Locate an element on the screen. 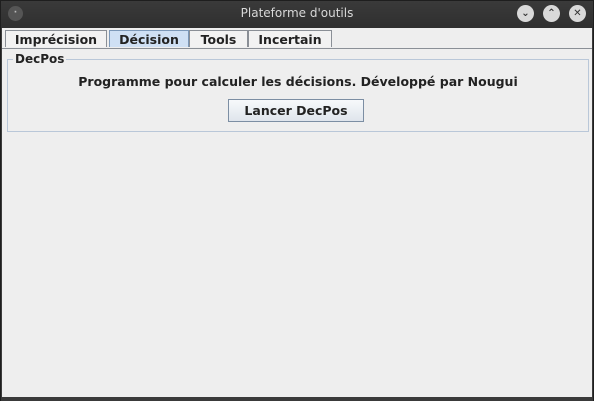  tab-decision: Décision is located at coordinates (149, 38).